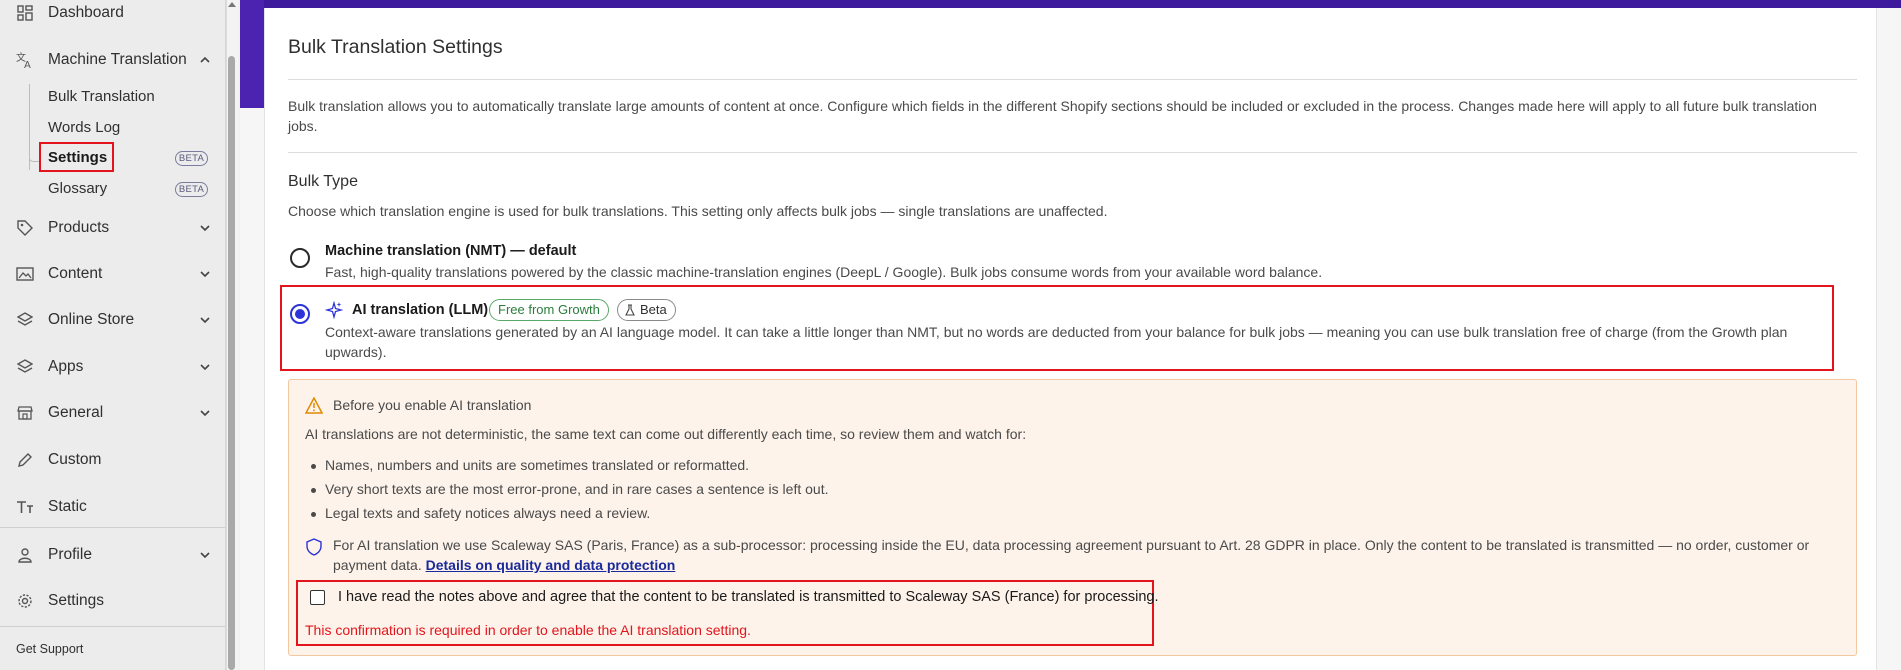 Image resolution: width=1901 pixels, height=670 pixels. I want to click on sidebar-subitem-words-log: Words Log, so click(84, 127).